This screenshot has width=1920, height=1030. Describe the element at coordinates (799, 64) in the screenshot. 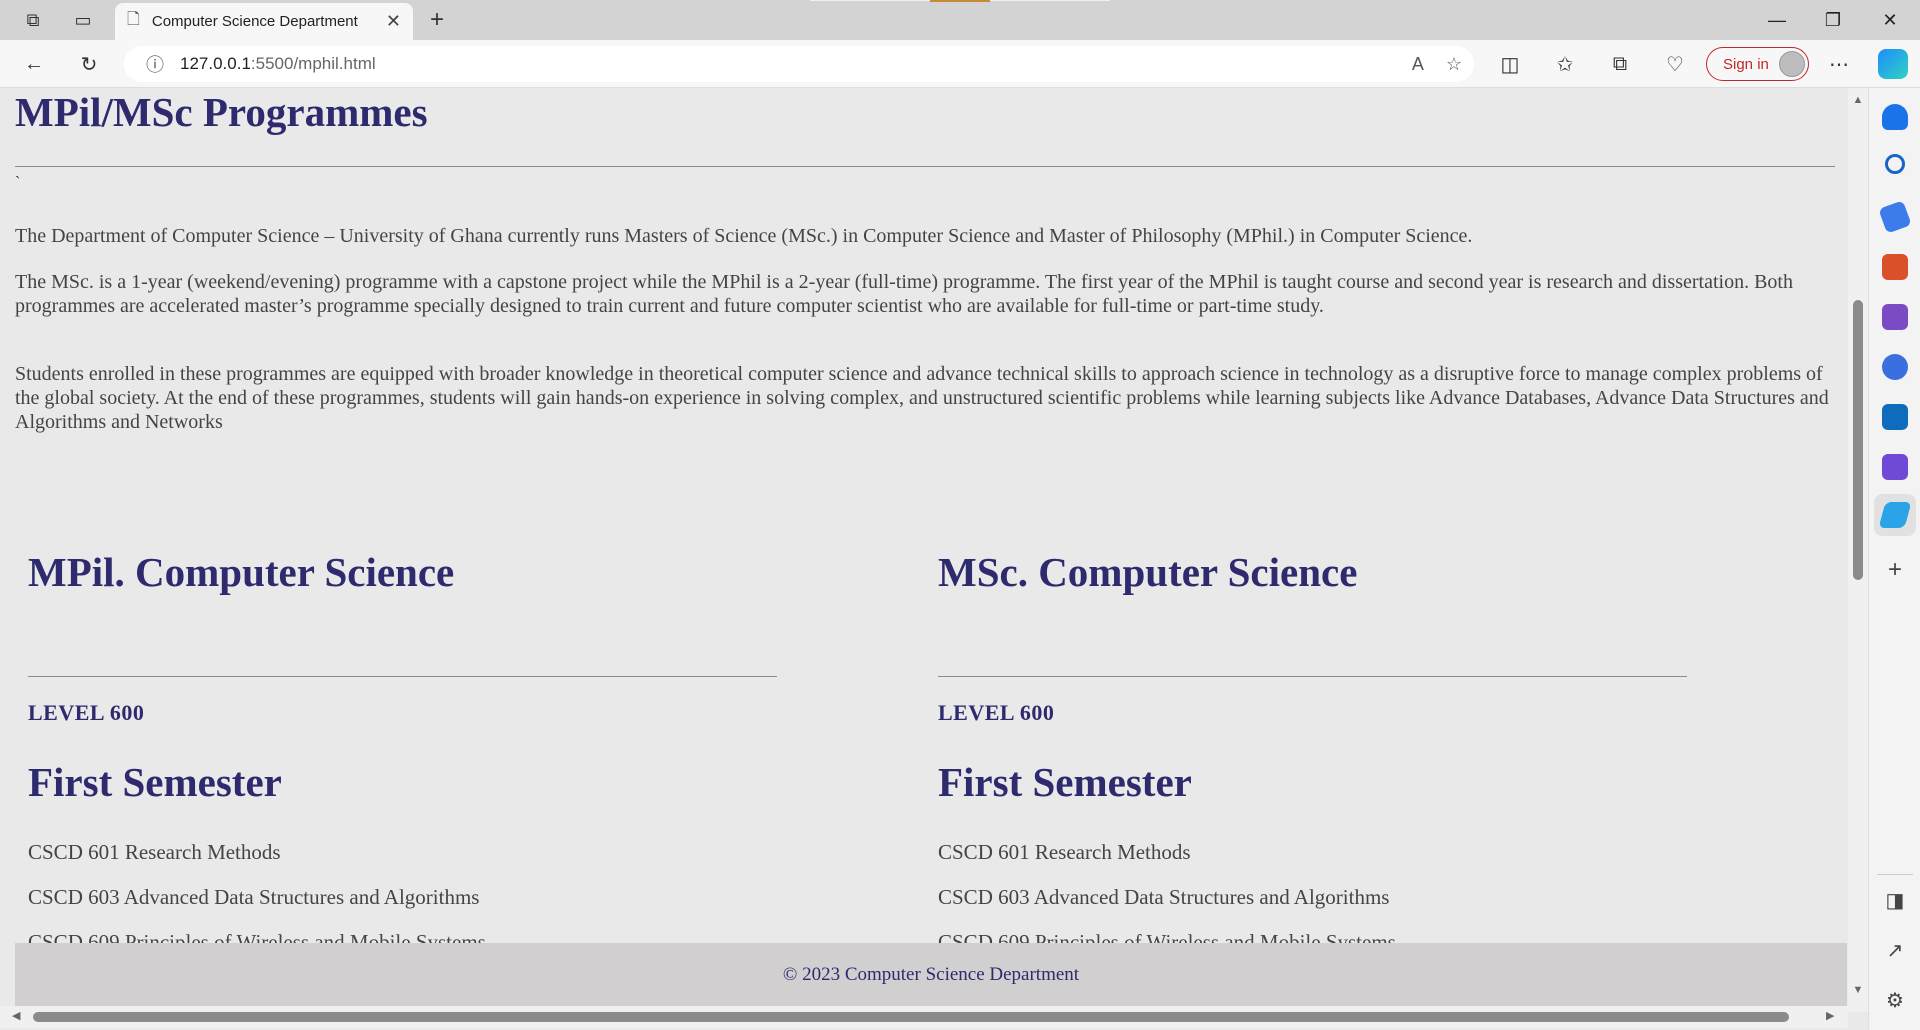

I see `address-bar: ⓘ 127.0.0.1:5500/mphil.html A ☆` at that location.